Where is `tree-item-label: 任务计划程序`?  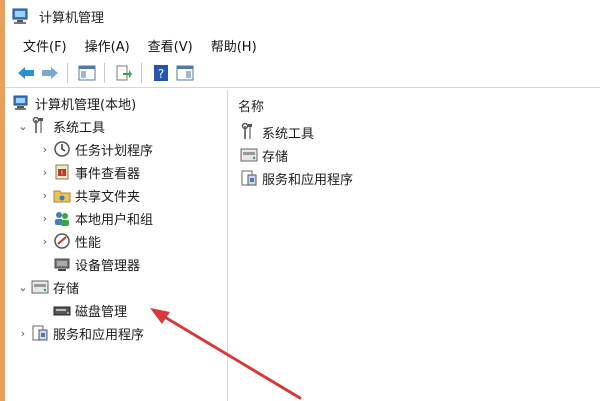
tree-item-label: 任务计划程序 is located at coordinates (114, 151).